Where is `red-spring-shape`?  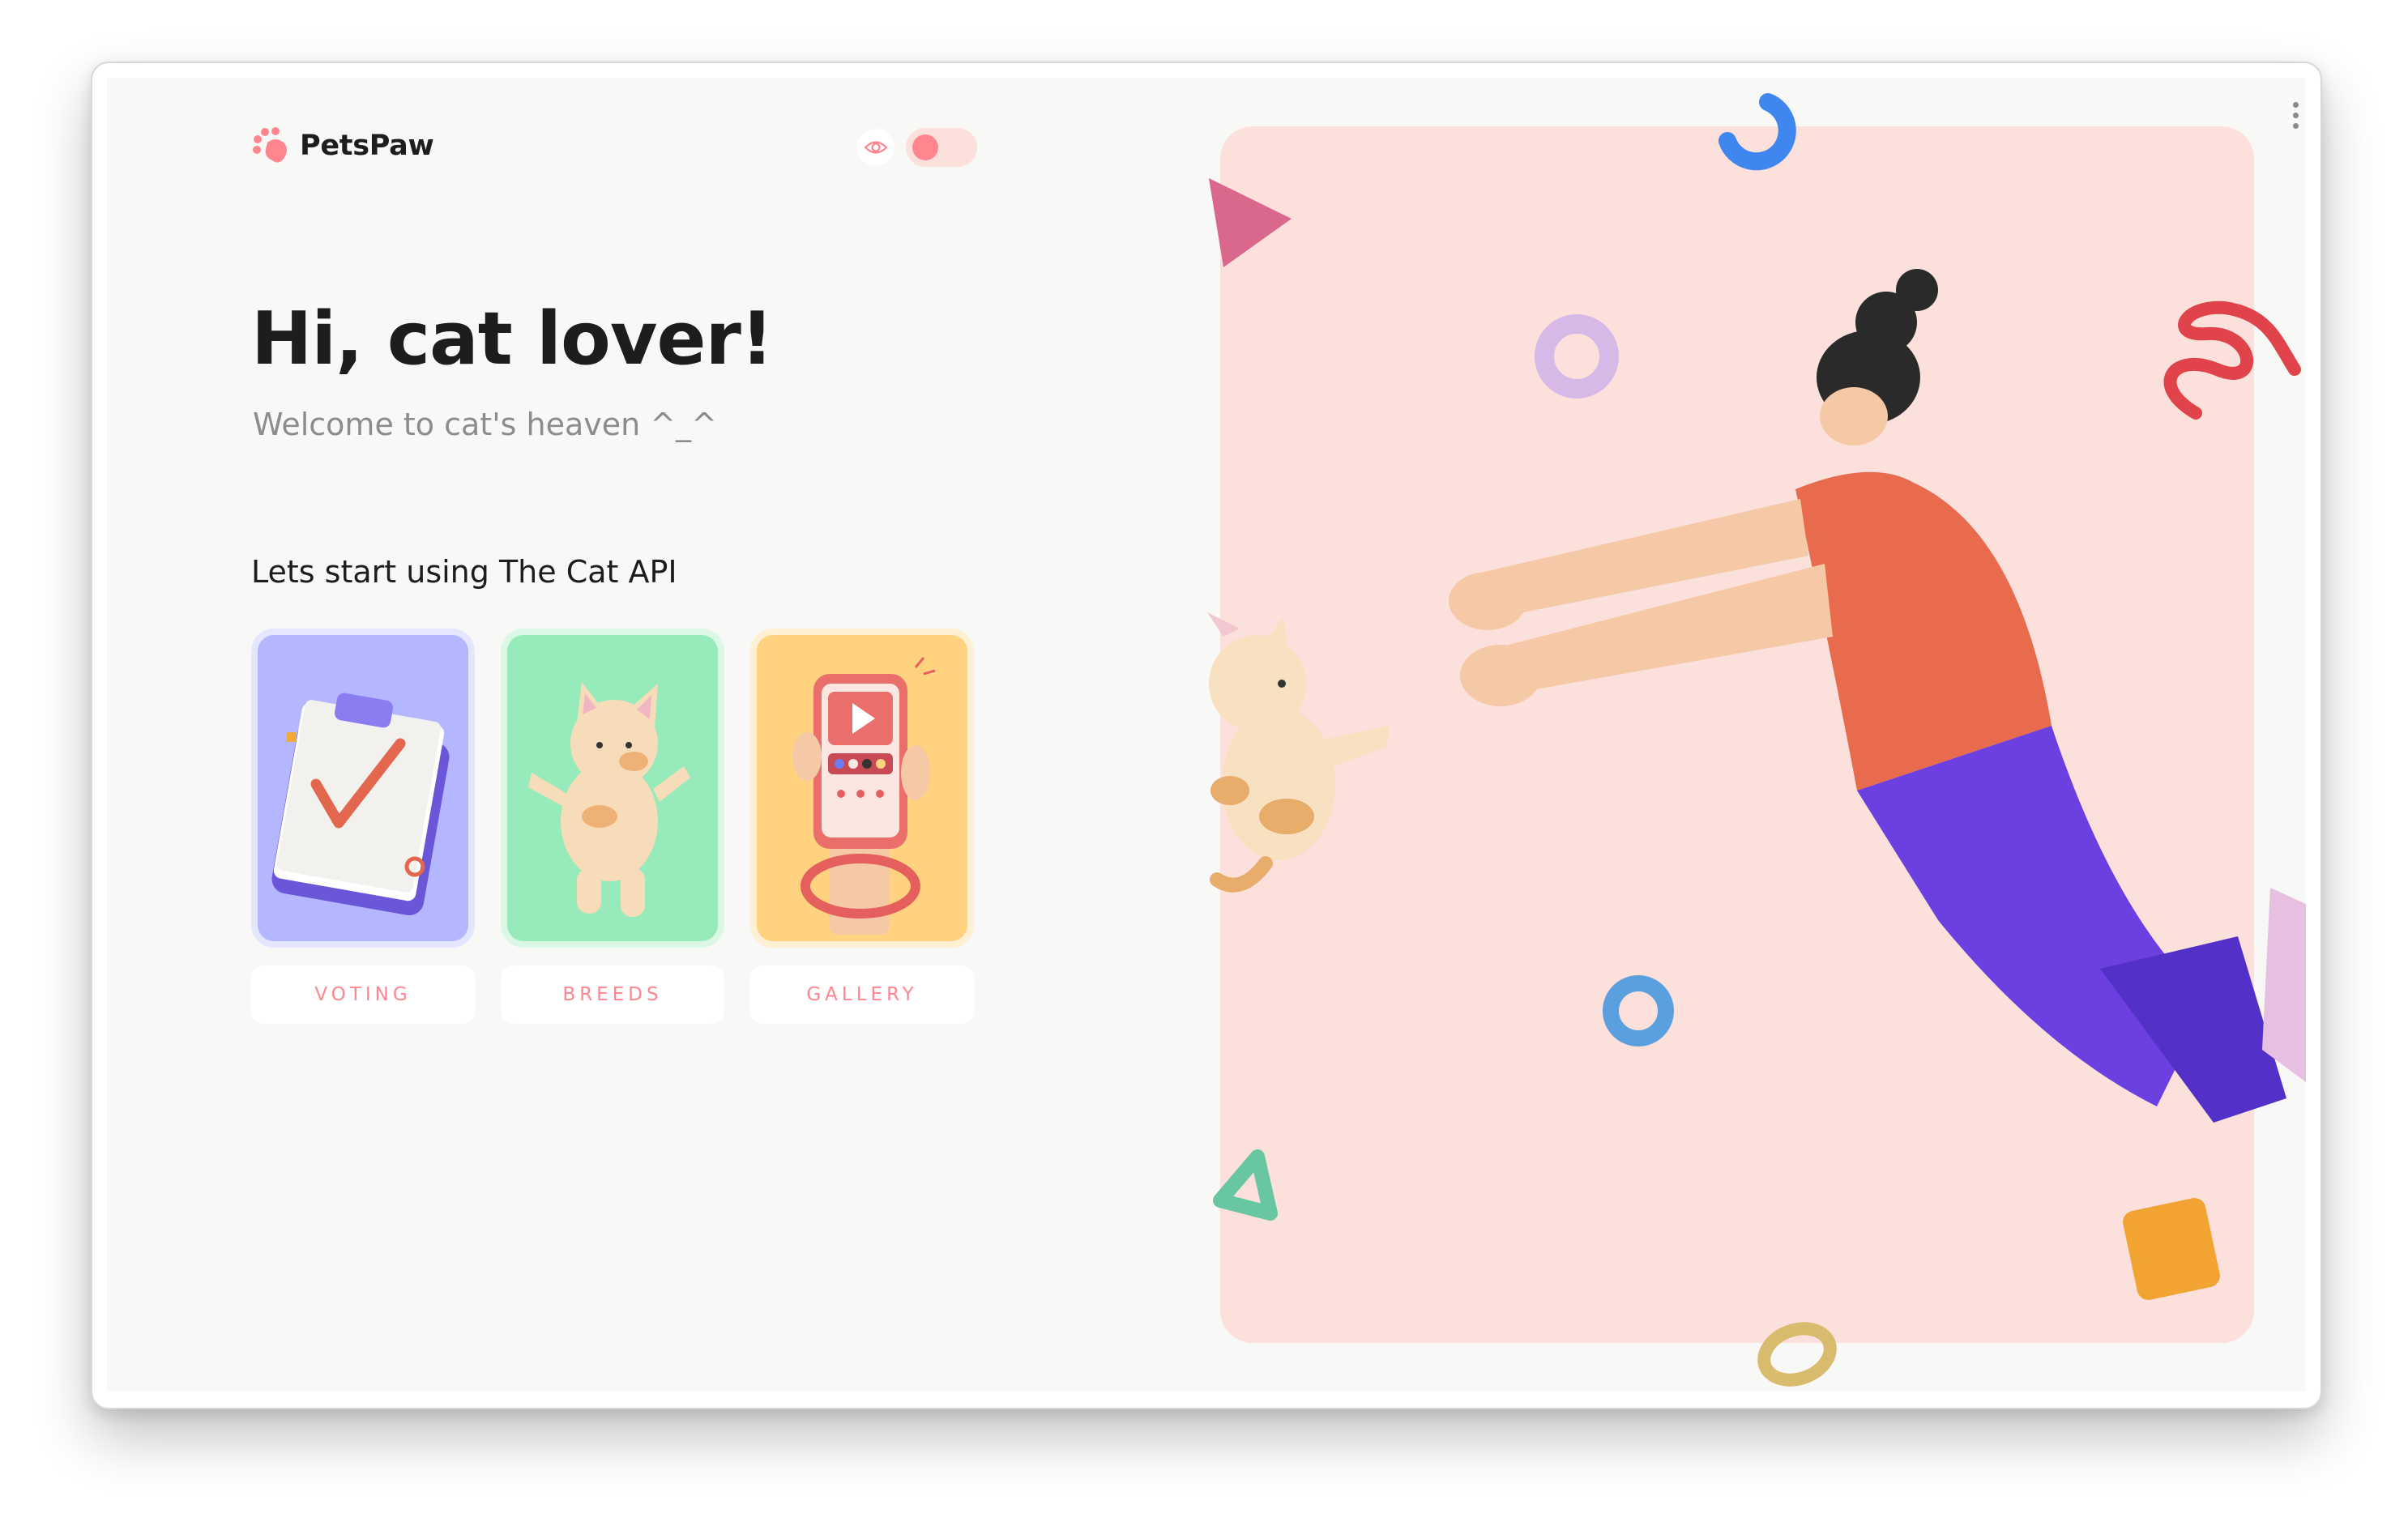
red-spring-shape is located at coordinates (2232, 361).